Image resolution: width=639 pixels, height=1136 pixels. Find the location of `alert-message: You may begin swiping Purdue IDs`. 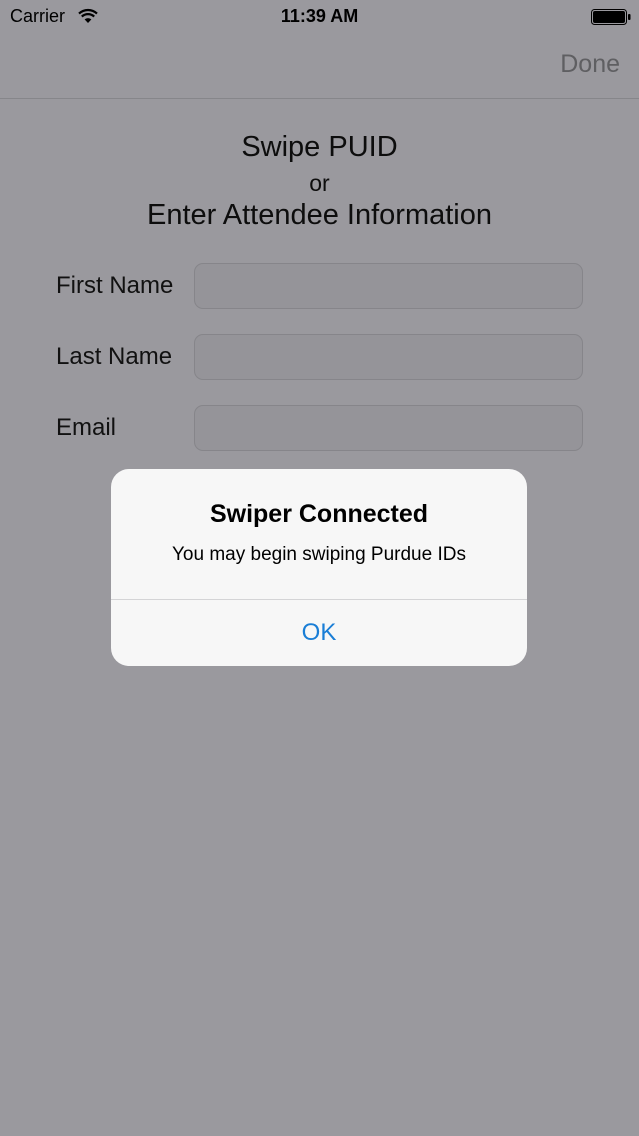

alert-message: You may begin swiping Purdue IDs is located at coordinates (319, 554).